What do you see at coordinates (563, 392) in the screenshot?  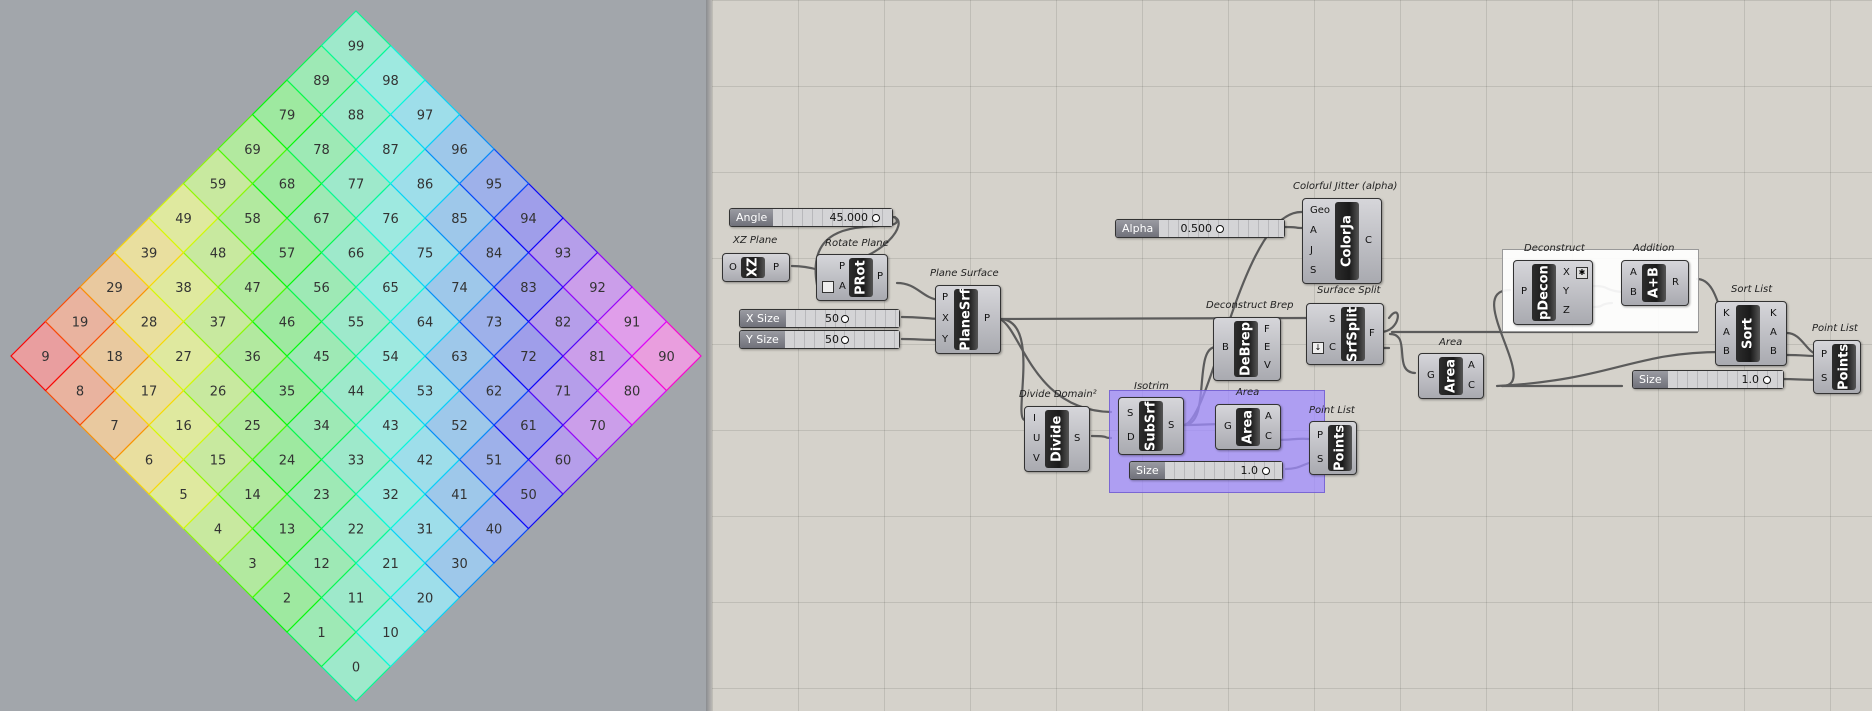 I see `grid-cell-number: 71` at bounding box center [563, 392].